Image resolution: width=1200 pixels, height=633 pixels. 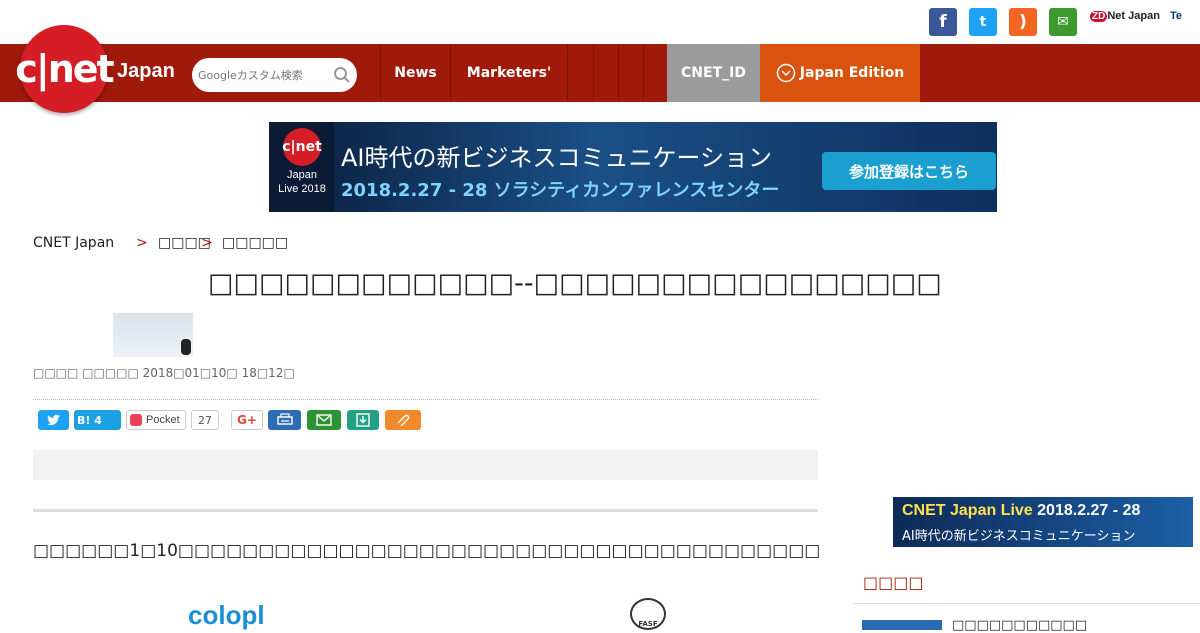 I want to click on pocket-label: Pocket, so click(x=163, y=420).